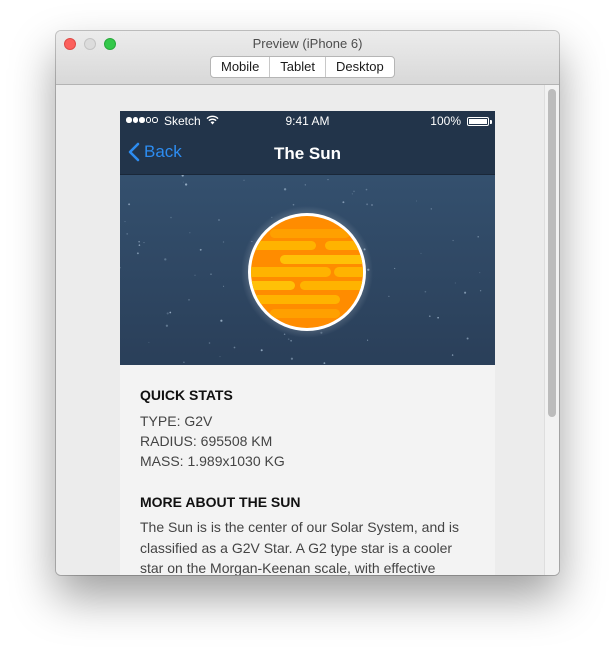 Image resolution: width=615 pixels, height=655 pixels. I want to click on scrollbar, so click(551, 330).